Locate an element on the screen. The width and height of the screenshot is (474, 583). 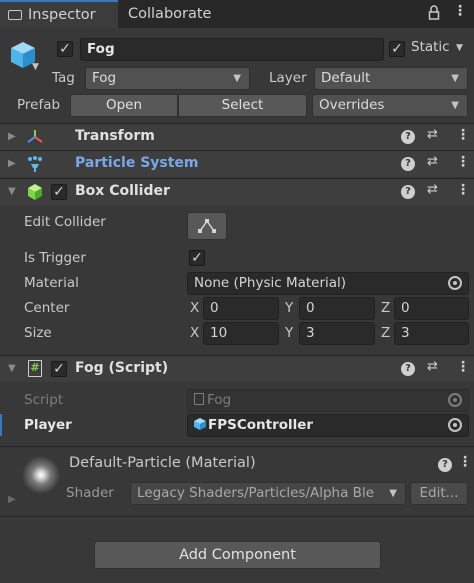
static-checkbox: ✓ is located at coordinates (397, 49).